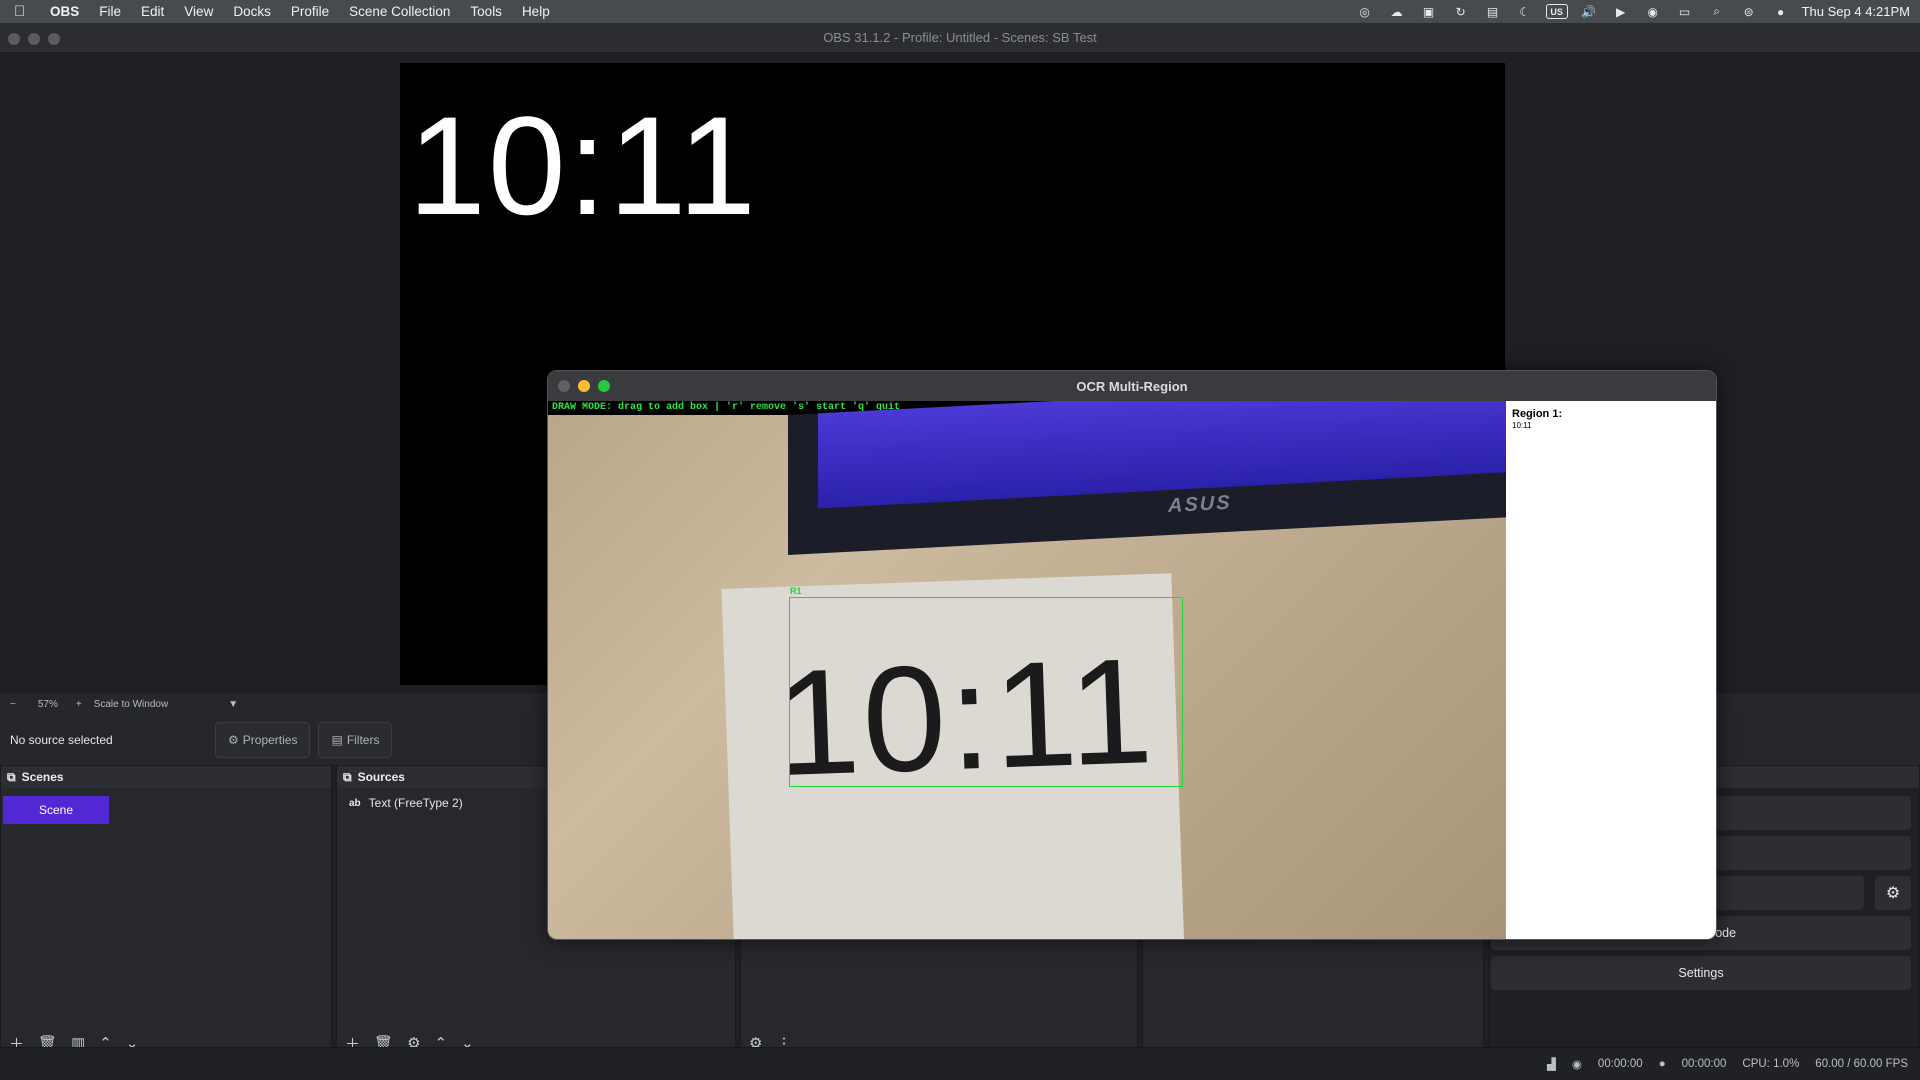 The image size is (1920, 1080). I want to click on network-signal-icon: ▟, so click(1551, 1065).